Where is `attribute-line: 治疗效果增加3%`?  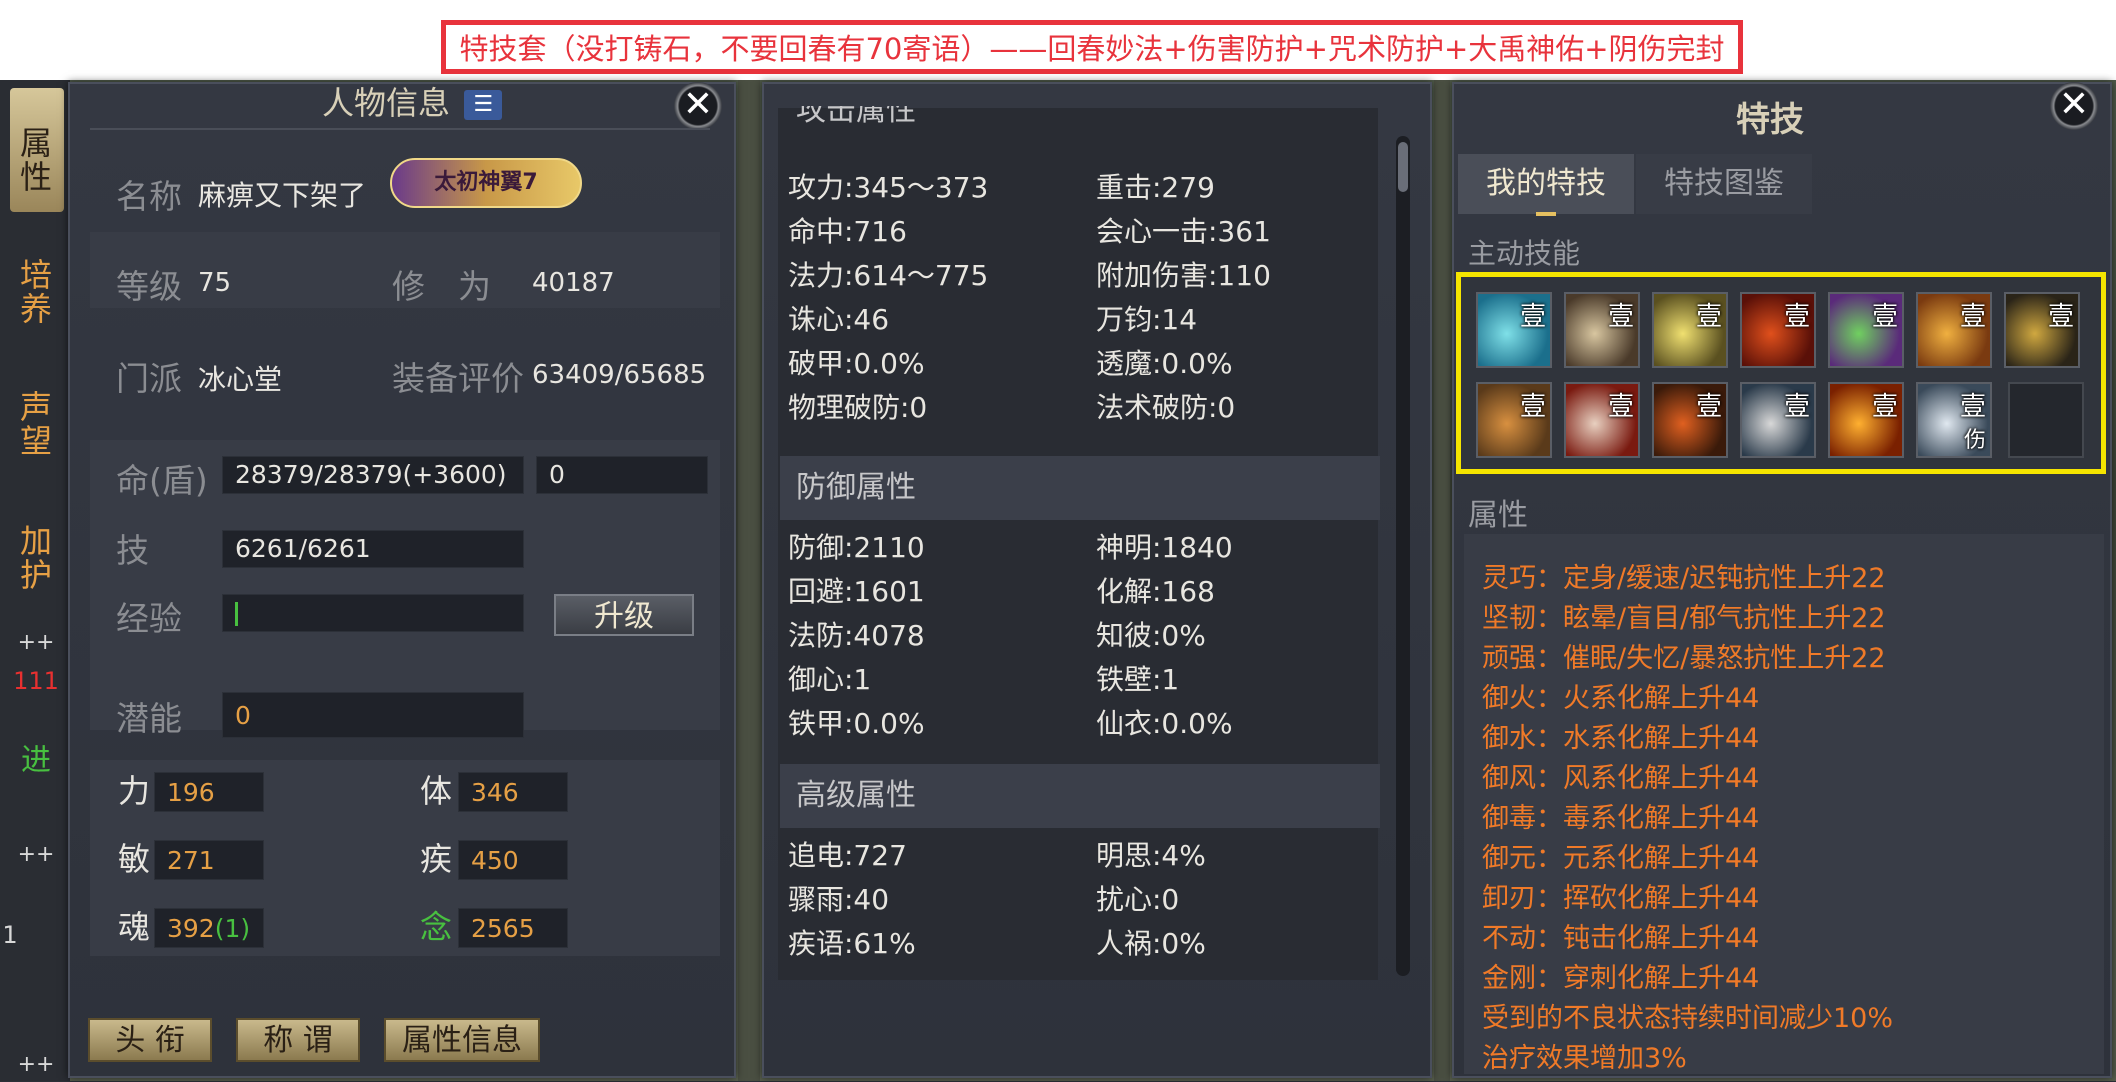
attribute-line: 治疗效果增加3% is located at coordinates (1584, 1058).